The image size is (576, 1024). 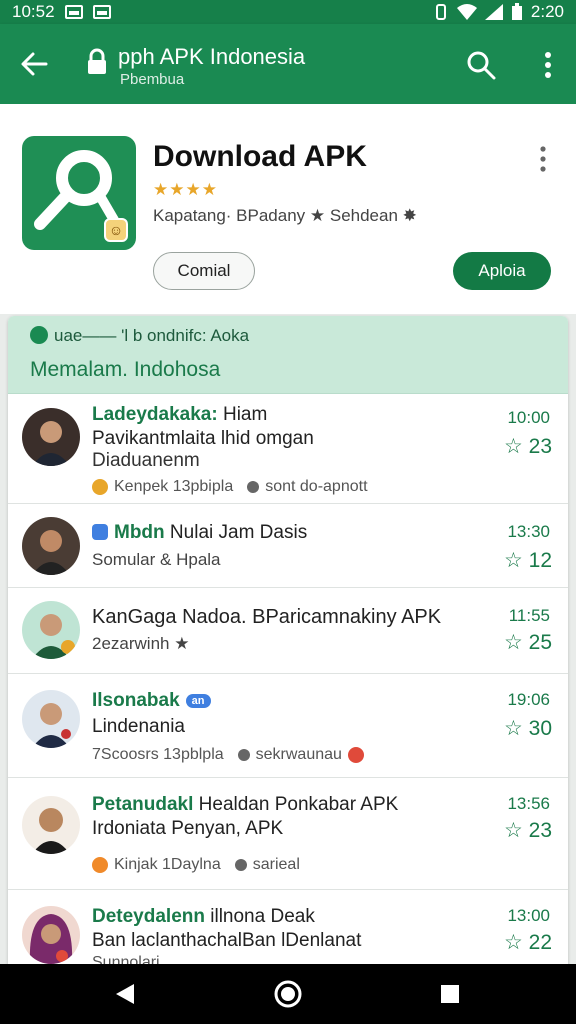 What do you see at coordinates (204, 271) in the screenshot?
I see `secondary-button: Comial` at bounding box center [204, 271].